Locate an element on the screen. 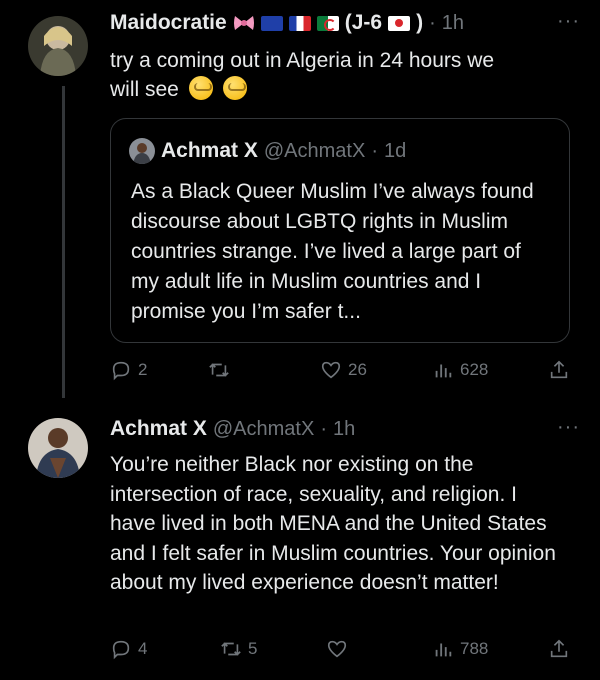 This screenshot has width=600, height=680. tweet-header: Maidocratie (J-6 ) · 1h ··· is located at coordinates (345, 23).